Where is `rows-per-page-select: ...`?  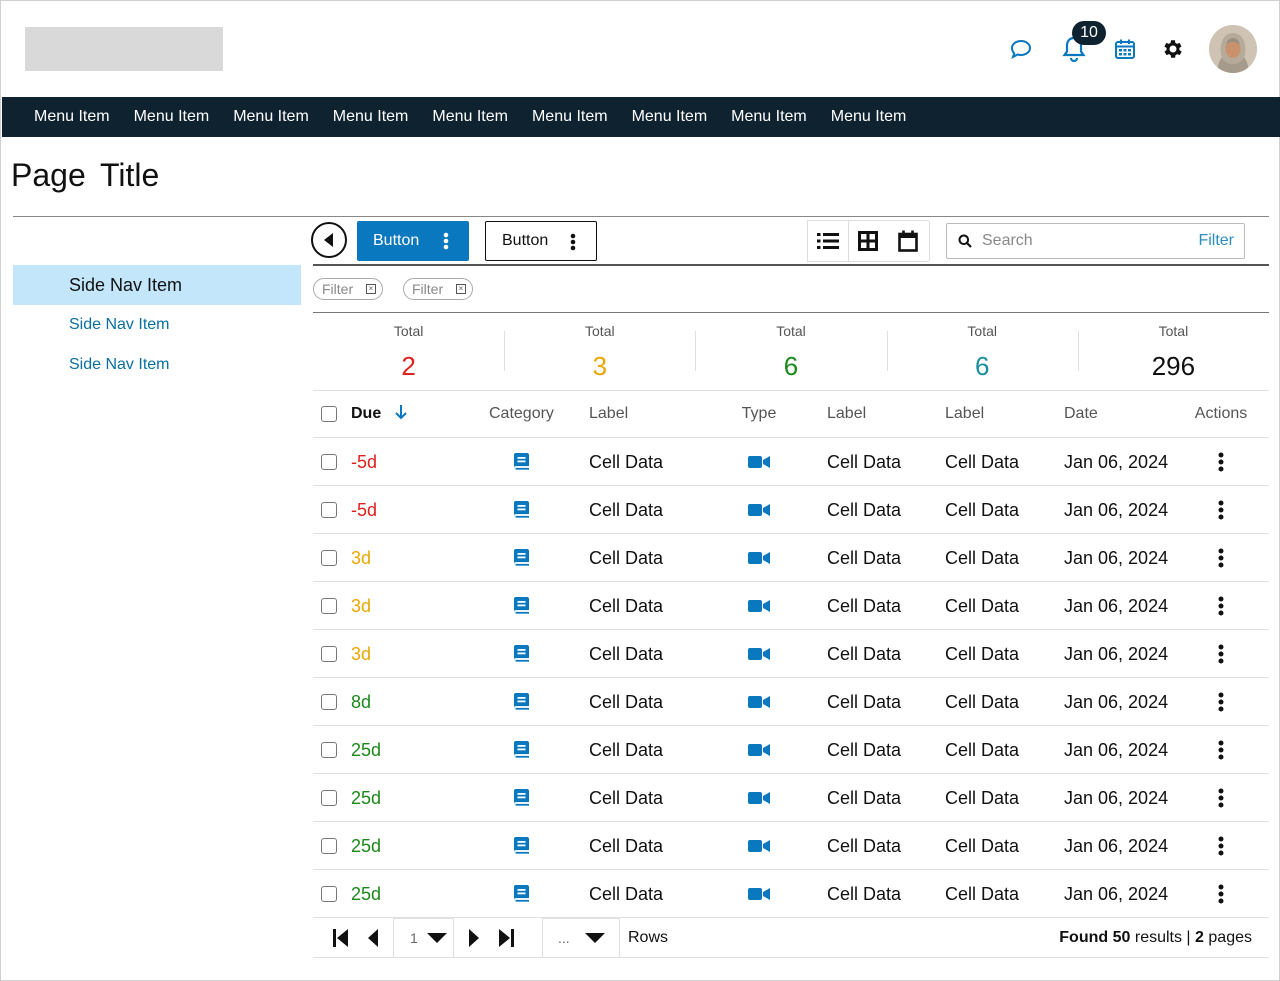 rows-per-page-select: ... is located at coordinates (581, 938).